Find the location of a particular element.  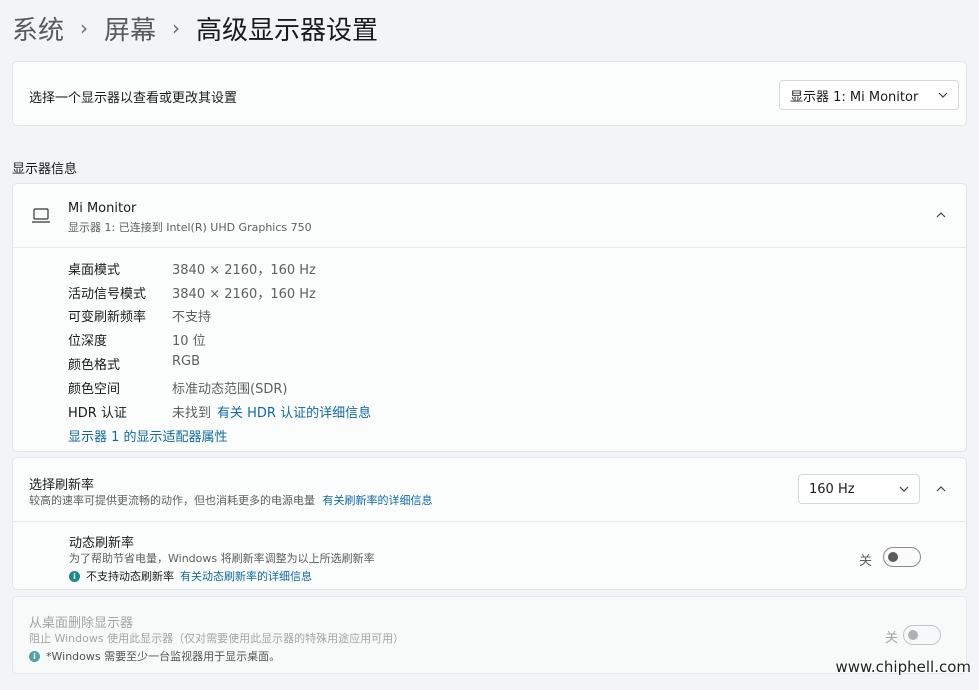

refresh-rate-description: 较高的速率可提供更流畅的动作，但也消耗更多的电源电量 有关刷新率的详细信息 is located at coordinates (231, 500).